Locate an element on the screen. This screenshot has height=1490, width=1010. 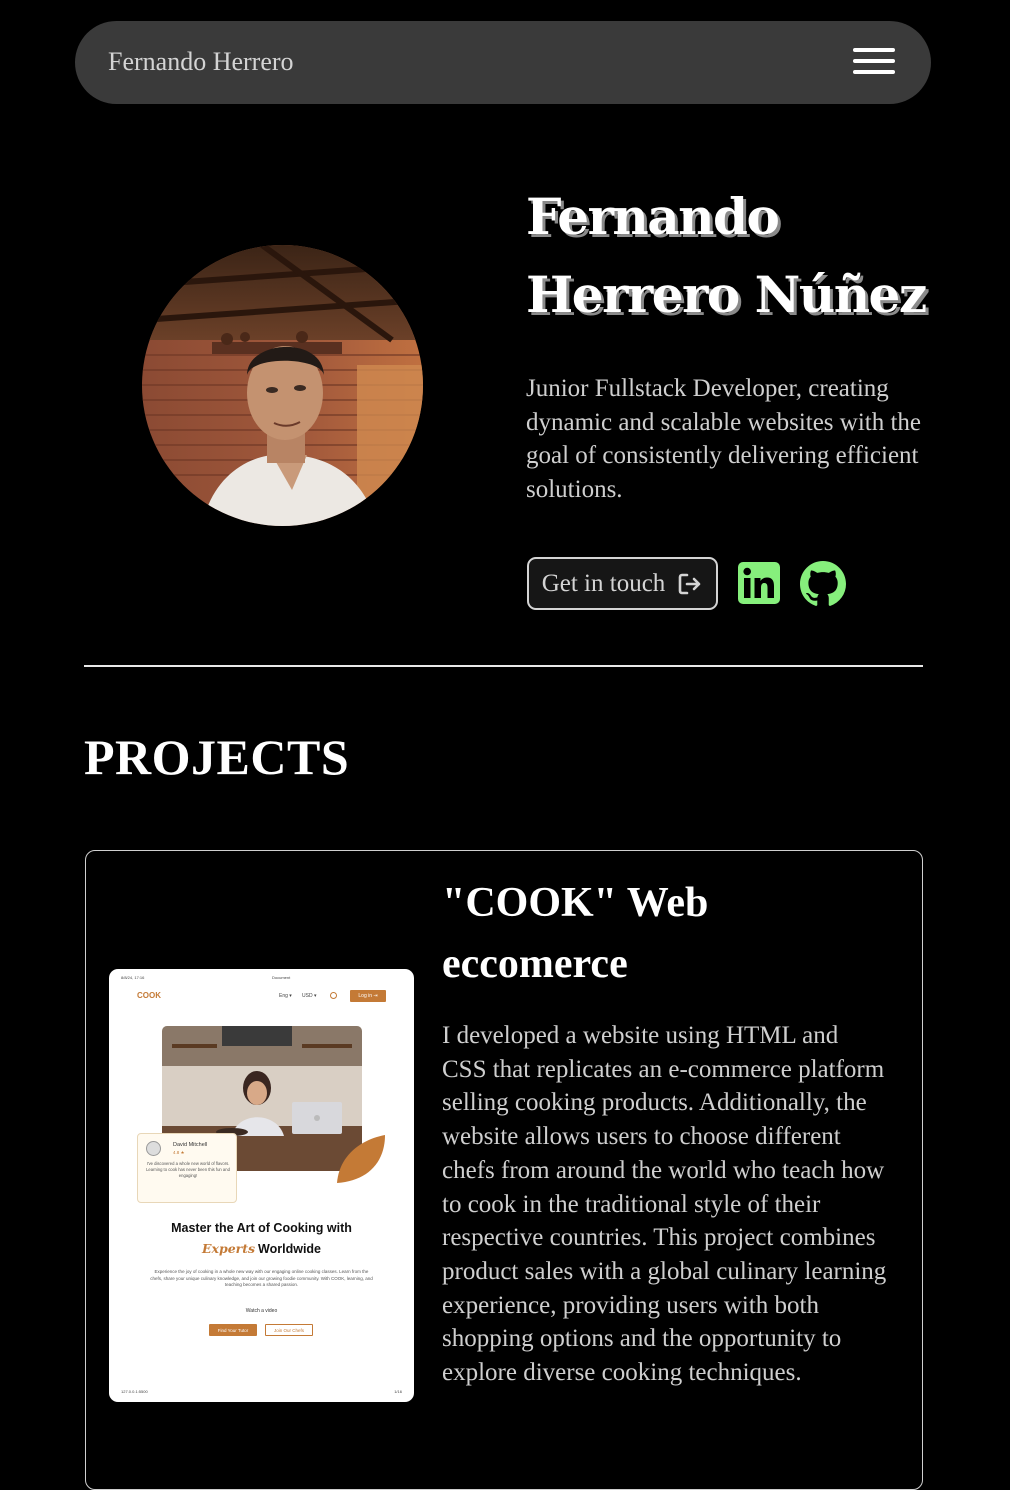
reviewer-rating: 4.8 ★ is located at coordinates (179, 1152).